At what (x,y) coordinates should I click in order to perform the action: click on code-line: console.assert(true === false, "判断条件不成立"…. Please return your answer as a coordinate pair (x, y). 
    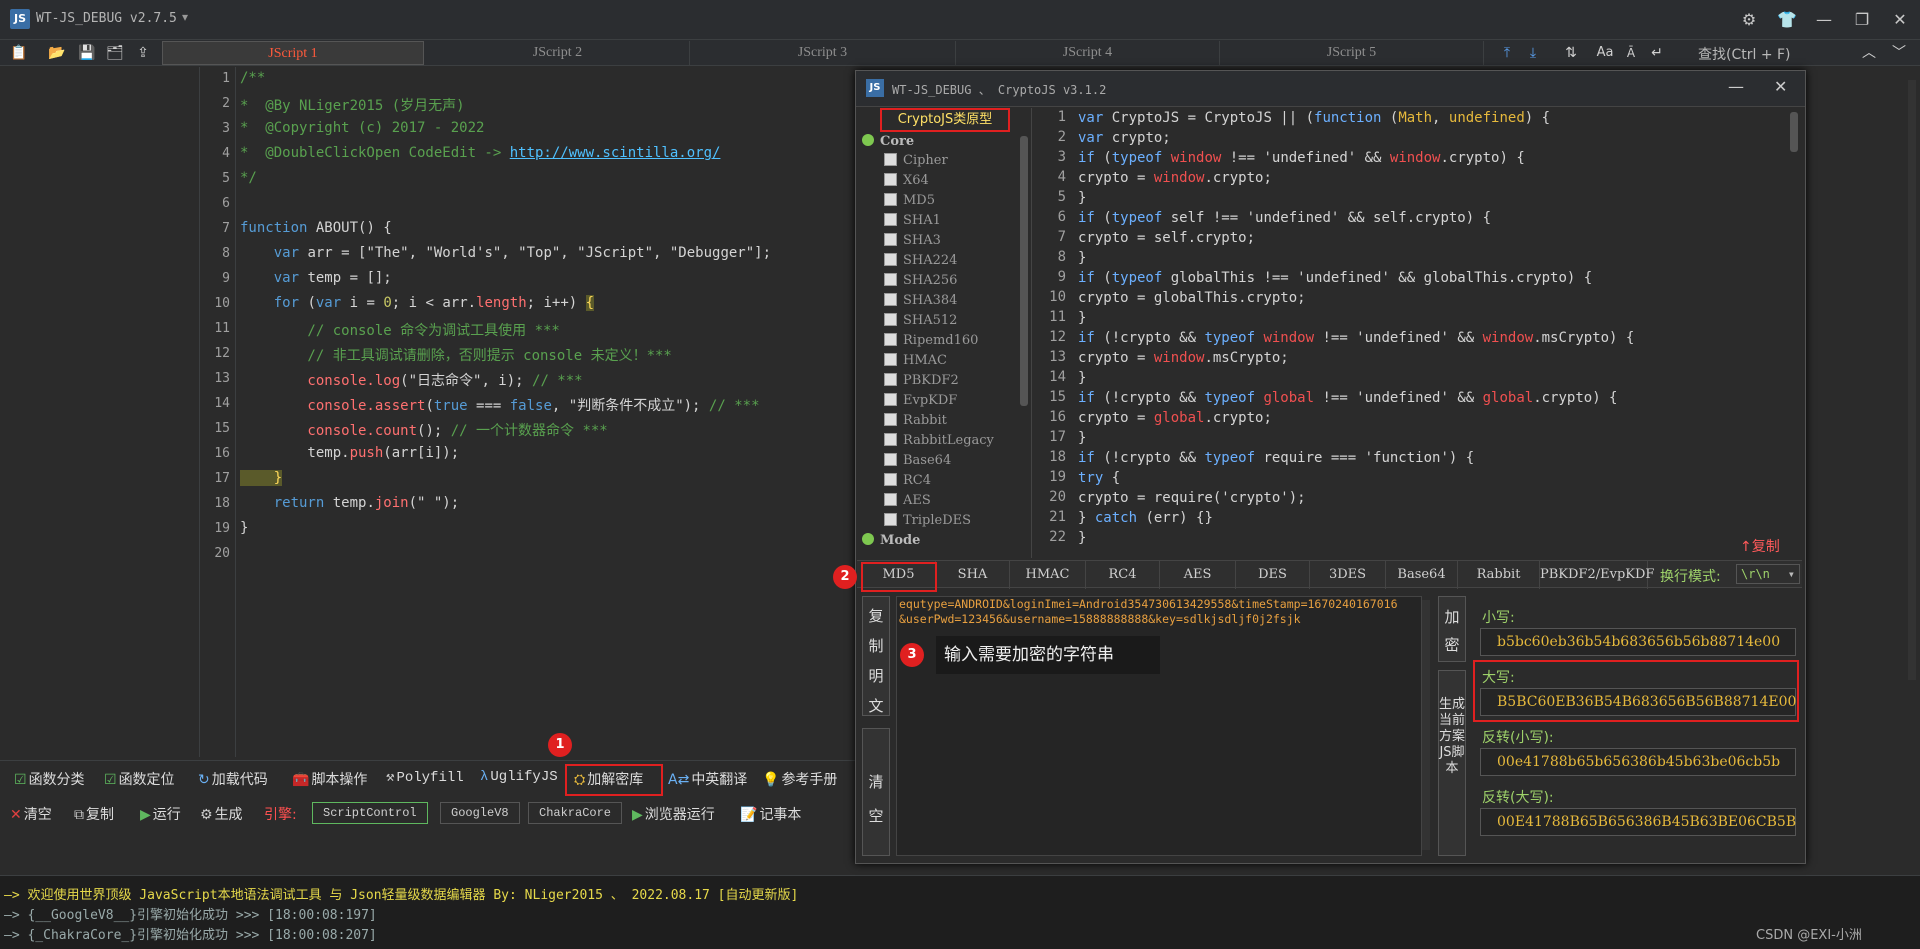
    Looking at the image, I should click on (499, 405).